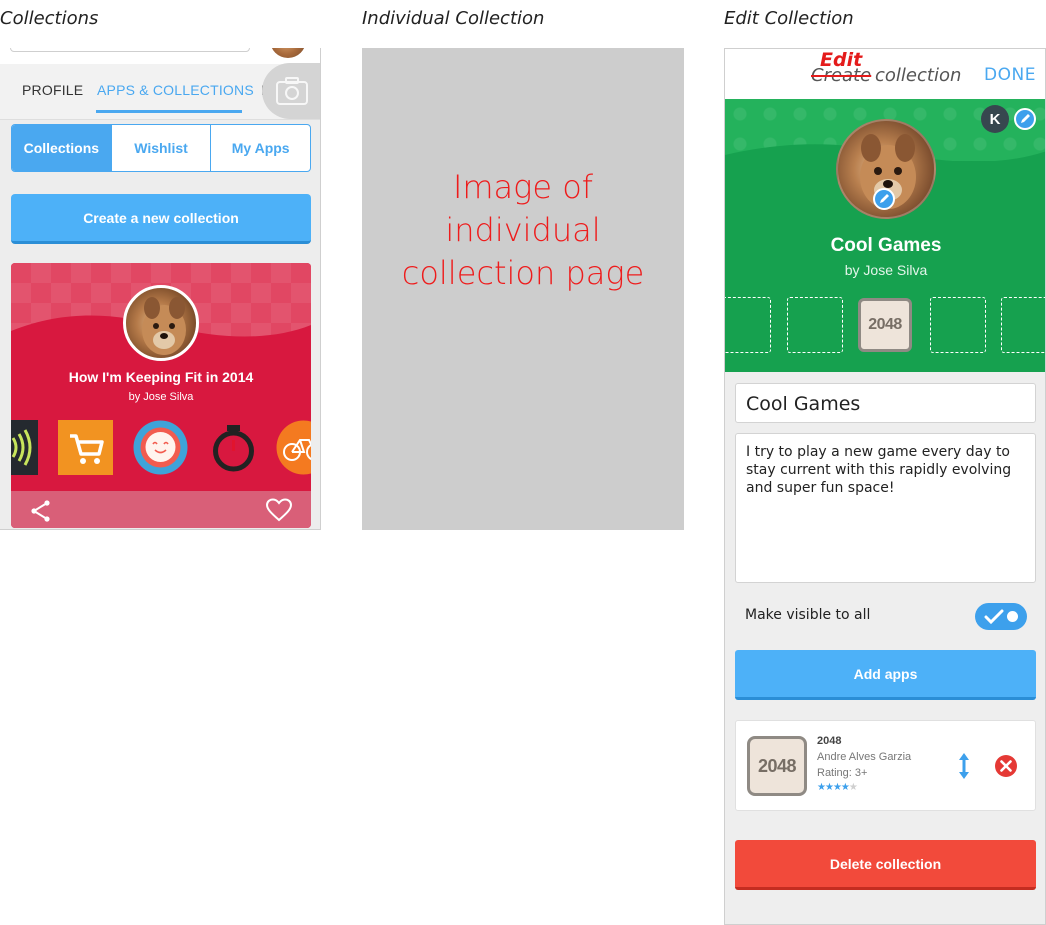 The image size is (1046, 925). Describe the element at coordinates (161, 323) in the screenshot. I see `collection-owner-avatar` at that location.